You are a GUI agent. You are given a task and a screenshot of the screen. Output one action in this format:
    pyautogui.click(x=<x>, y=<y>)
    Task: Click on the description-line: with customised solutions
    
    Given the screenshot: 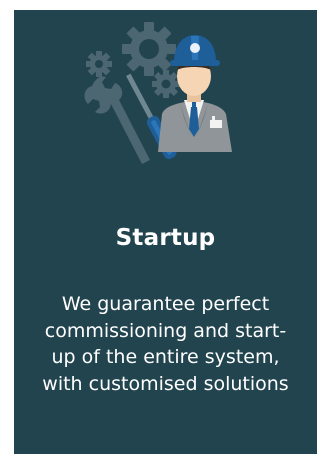 What is the action you would take?
    pyautogui.click(x=165, y=383)
    